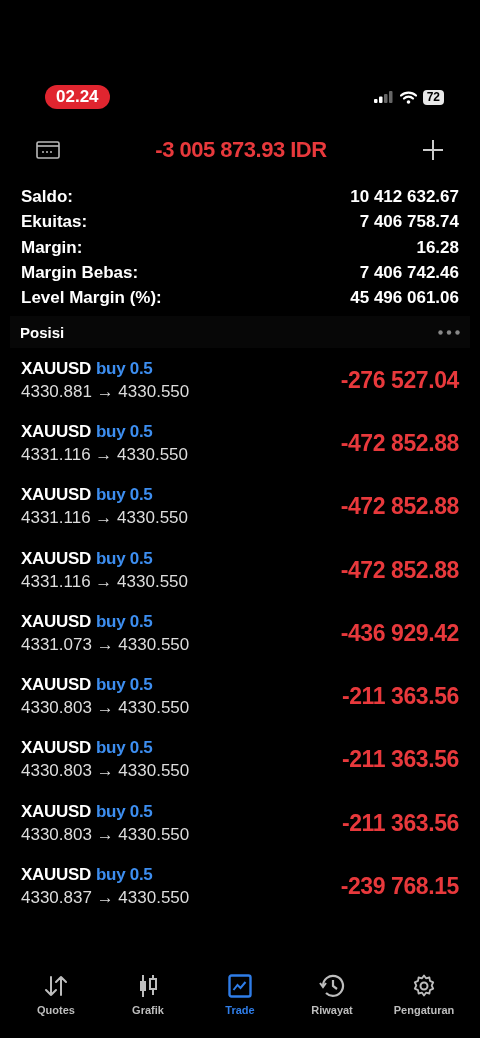 This screenshot has width=480, height=1038. Describe the element at coordinates (105, 644) in the screenshot. I see `position-prices: 4331.073 → 4330.550` at that location.